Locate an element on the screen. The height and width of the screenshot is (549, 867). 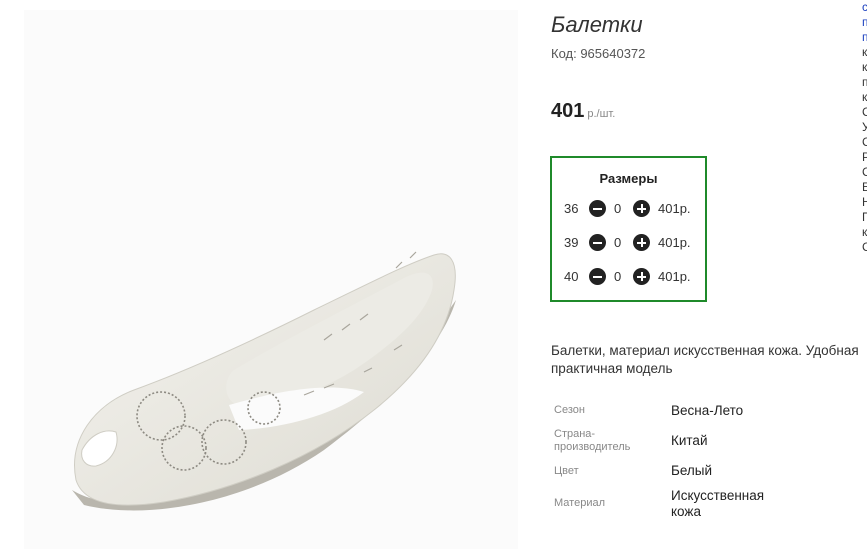
right-column-text: с п п к к п к С У С Р С Е Н П к С is located at coordinates (864, 127).